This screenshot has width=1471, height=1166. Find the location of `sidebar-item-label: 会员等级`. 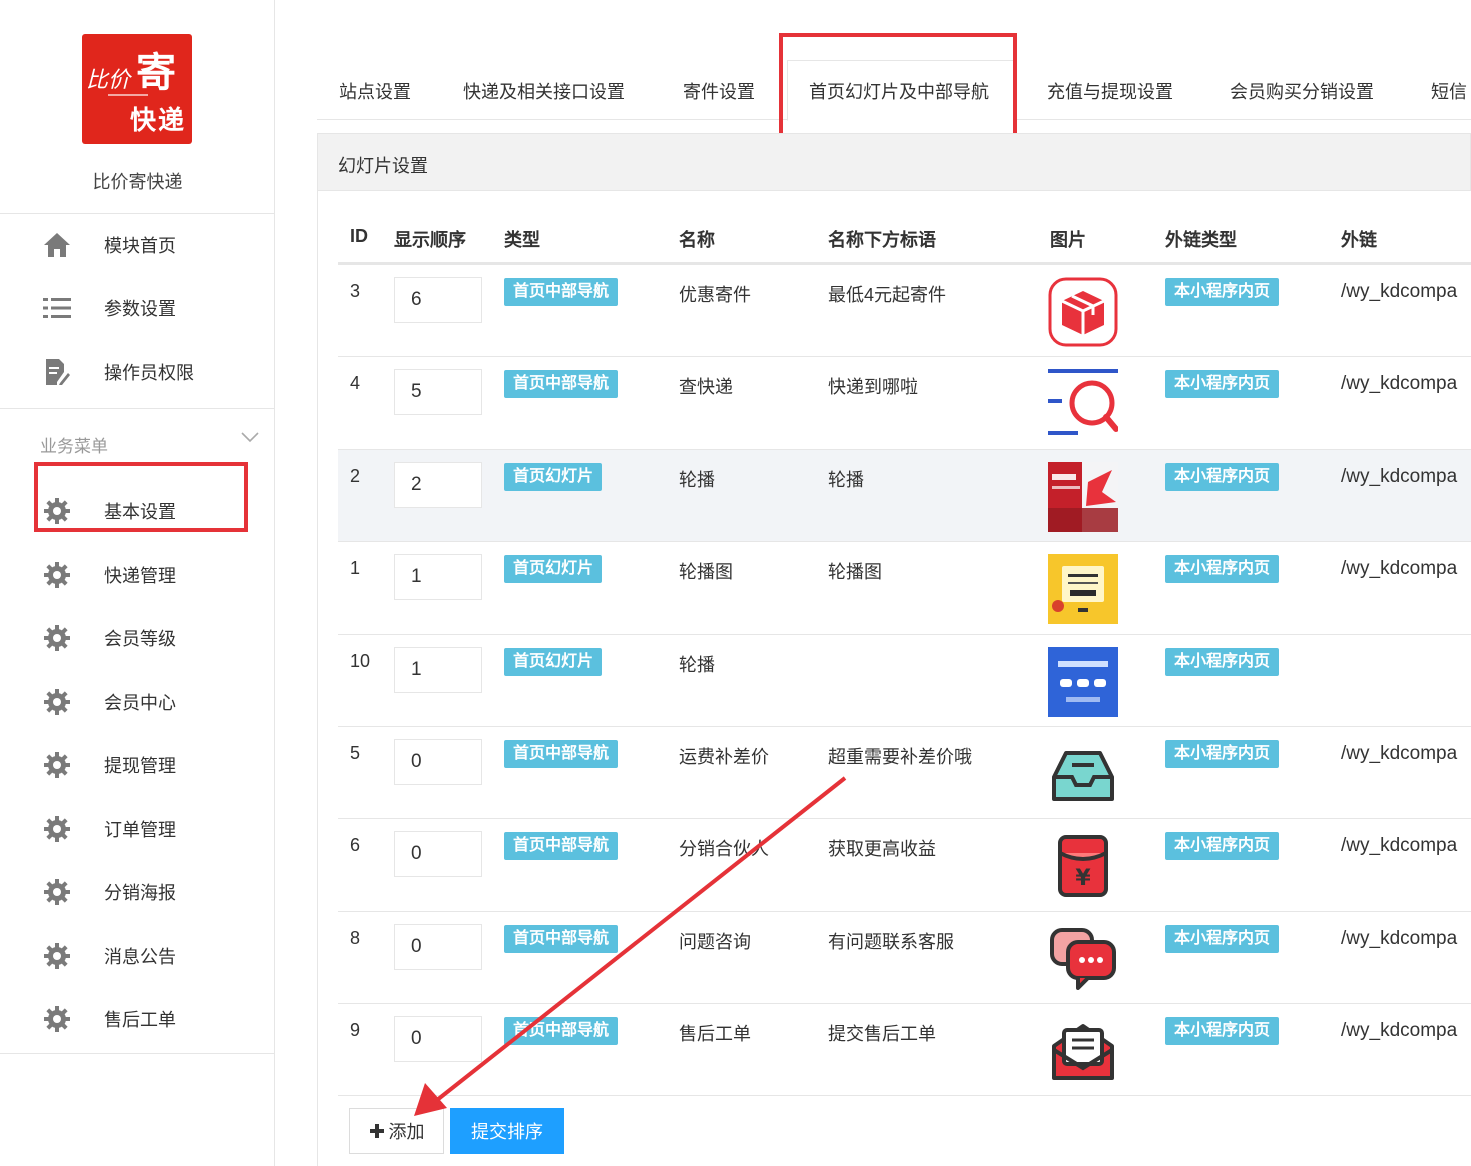

sidebar-item-label: 会员等级 is located at coordinates (140, 639).